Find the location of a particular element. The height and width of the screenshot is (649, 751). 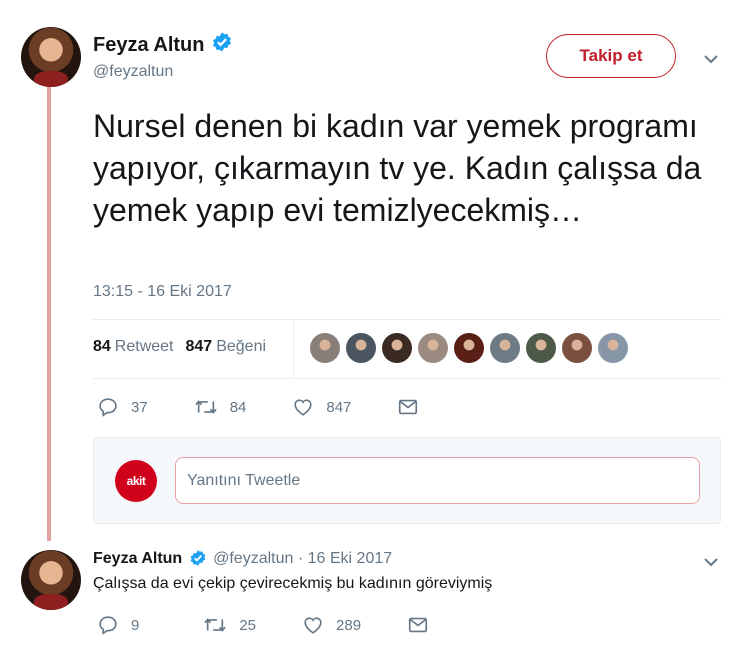

author-name: Feyza Altun is located at coordinates (149, 45).